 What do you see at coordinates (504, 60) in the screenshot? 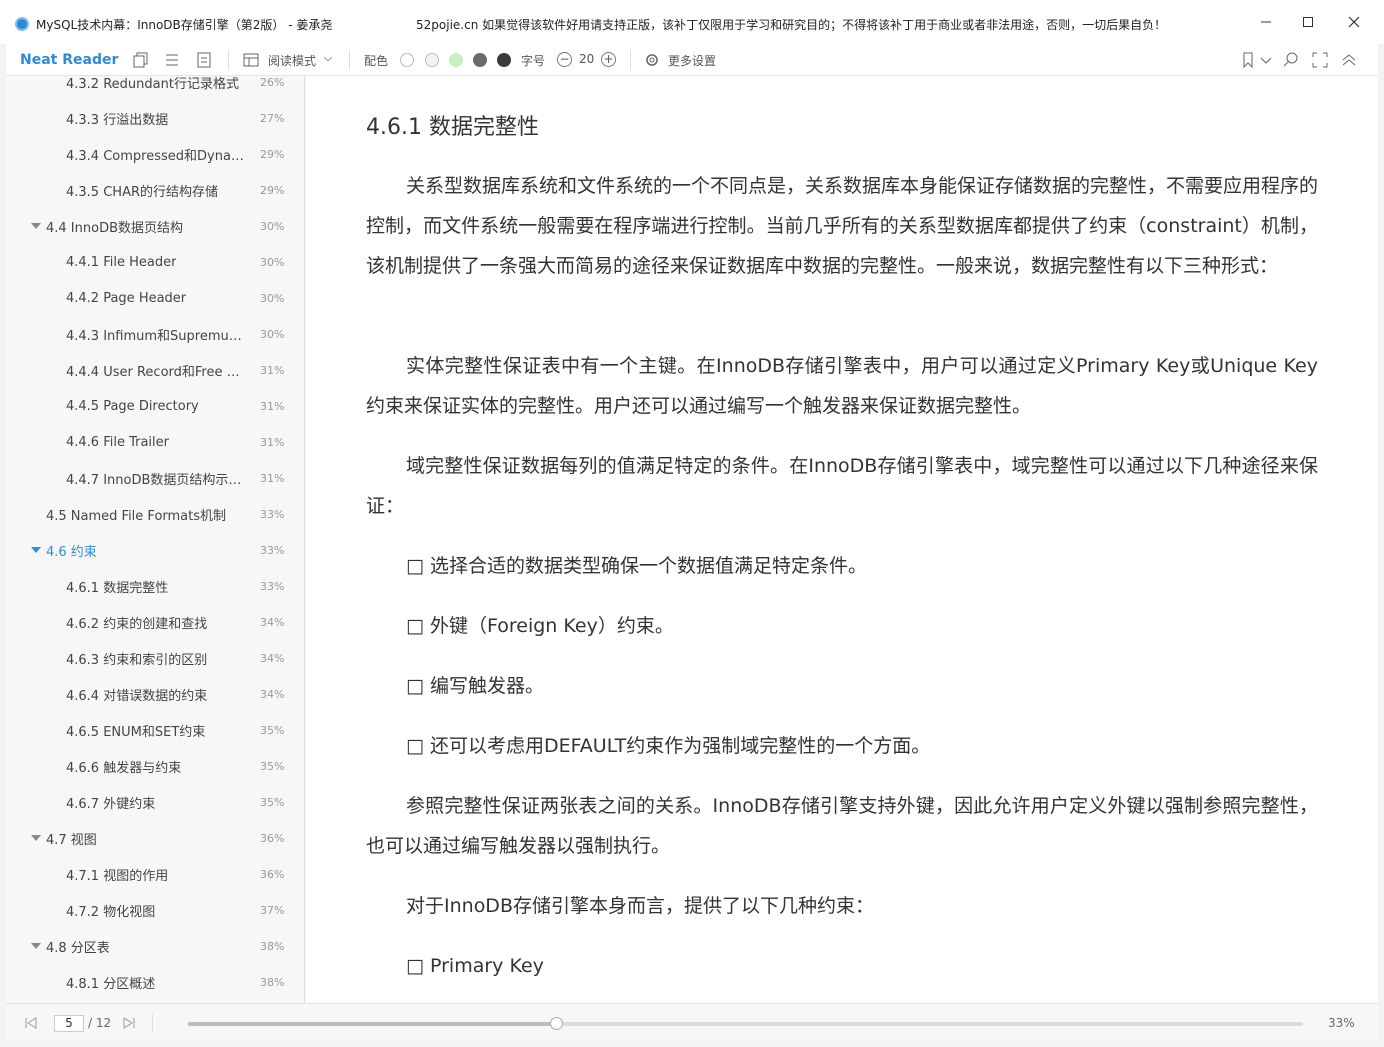
I see `color-swatch-dark` at bounding box center [504, 60].